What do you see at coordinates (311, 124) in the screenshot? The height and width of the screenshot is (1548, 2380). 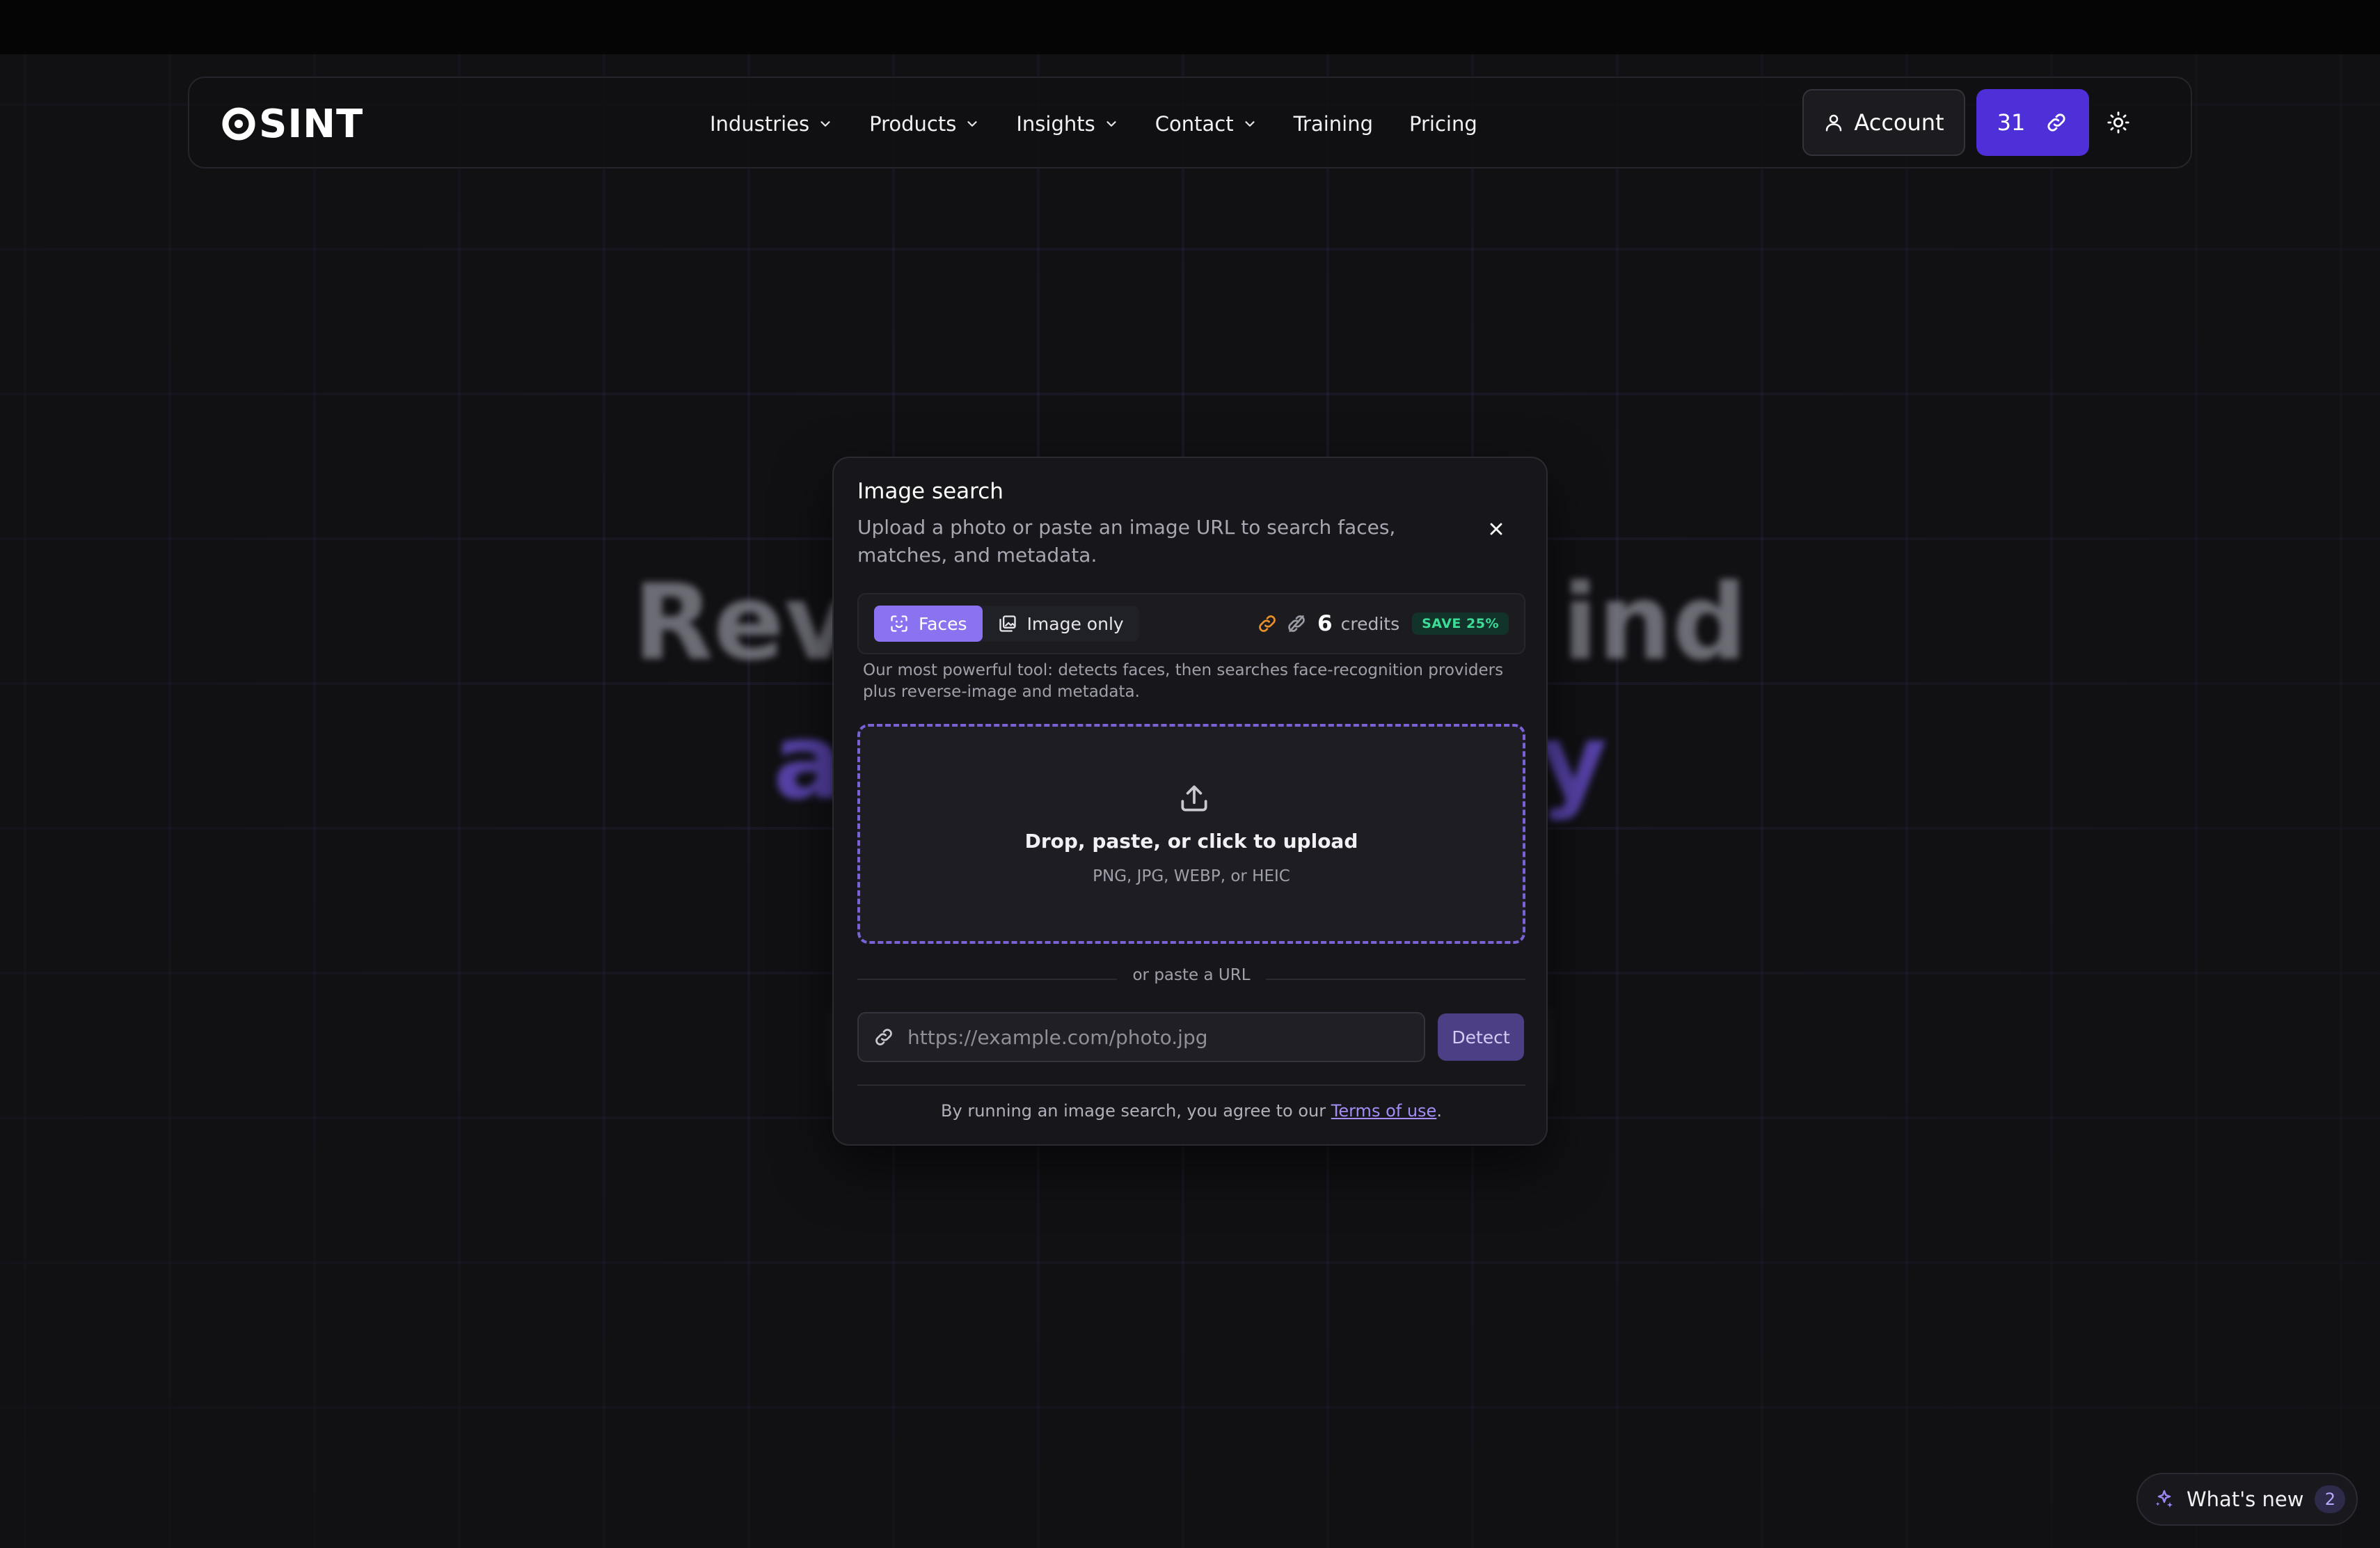 I see `logo-text: SINT` at bounding box center [311, 124].